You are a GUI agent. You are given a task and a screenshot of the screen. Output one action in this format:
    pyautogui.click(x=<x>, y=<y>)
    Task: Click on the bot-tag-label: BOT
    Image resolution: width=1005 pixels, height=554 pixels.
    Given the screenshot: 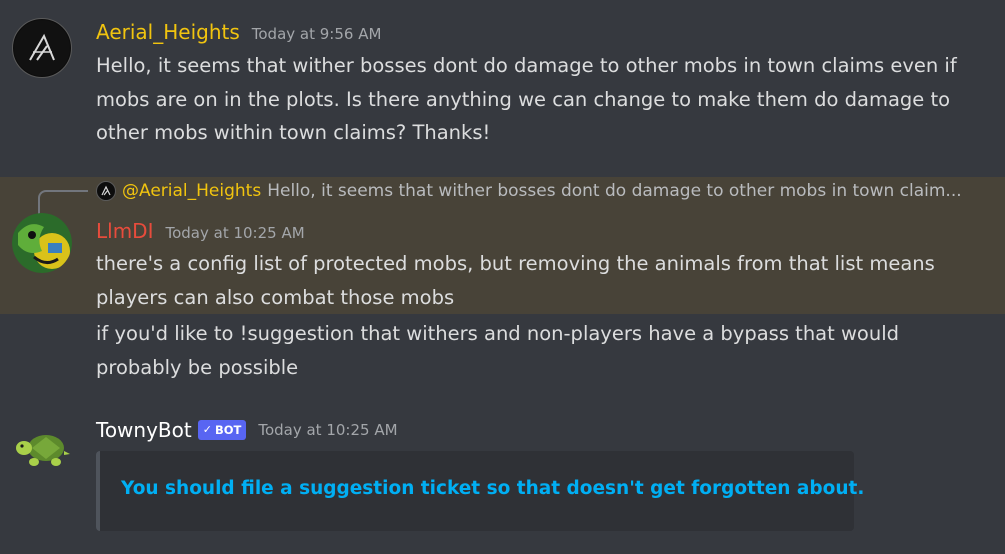 What is the action you would take?
    pyautogui.click(x=228, y=430)
    